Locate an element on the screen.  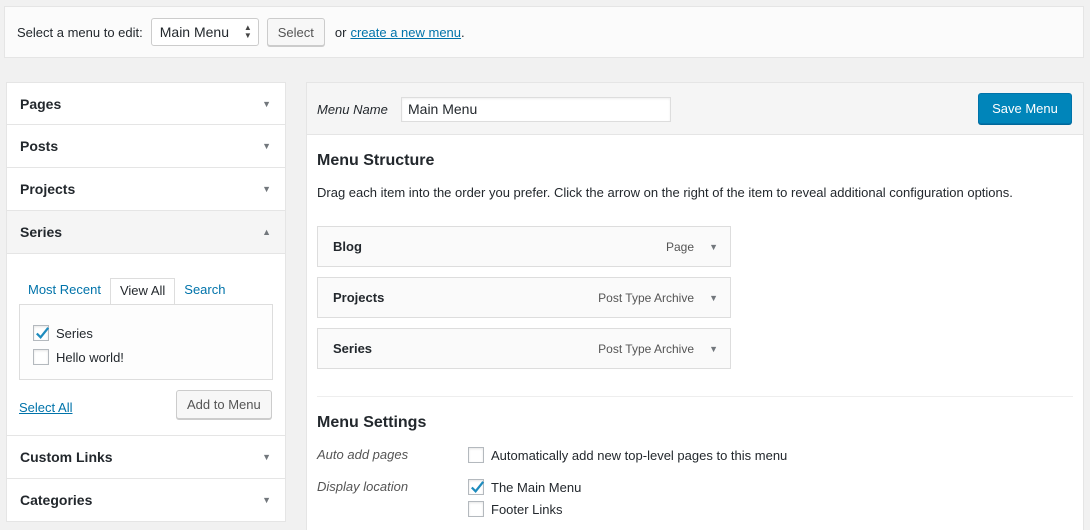
series-tabs: Most Recent View All Search is located at coordinates (126, 291).